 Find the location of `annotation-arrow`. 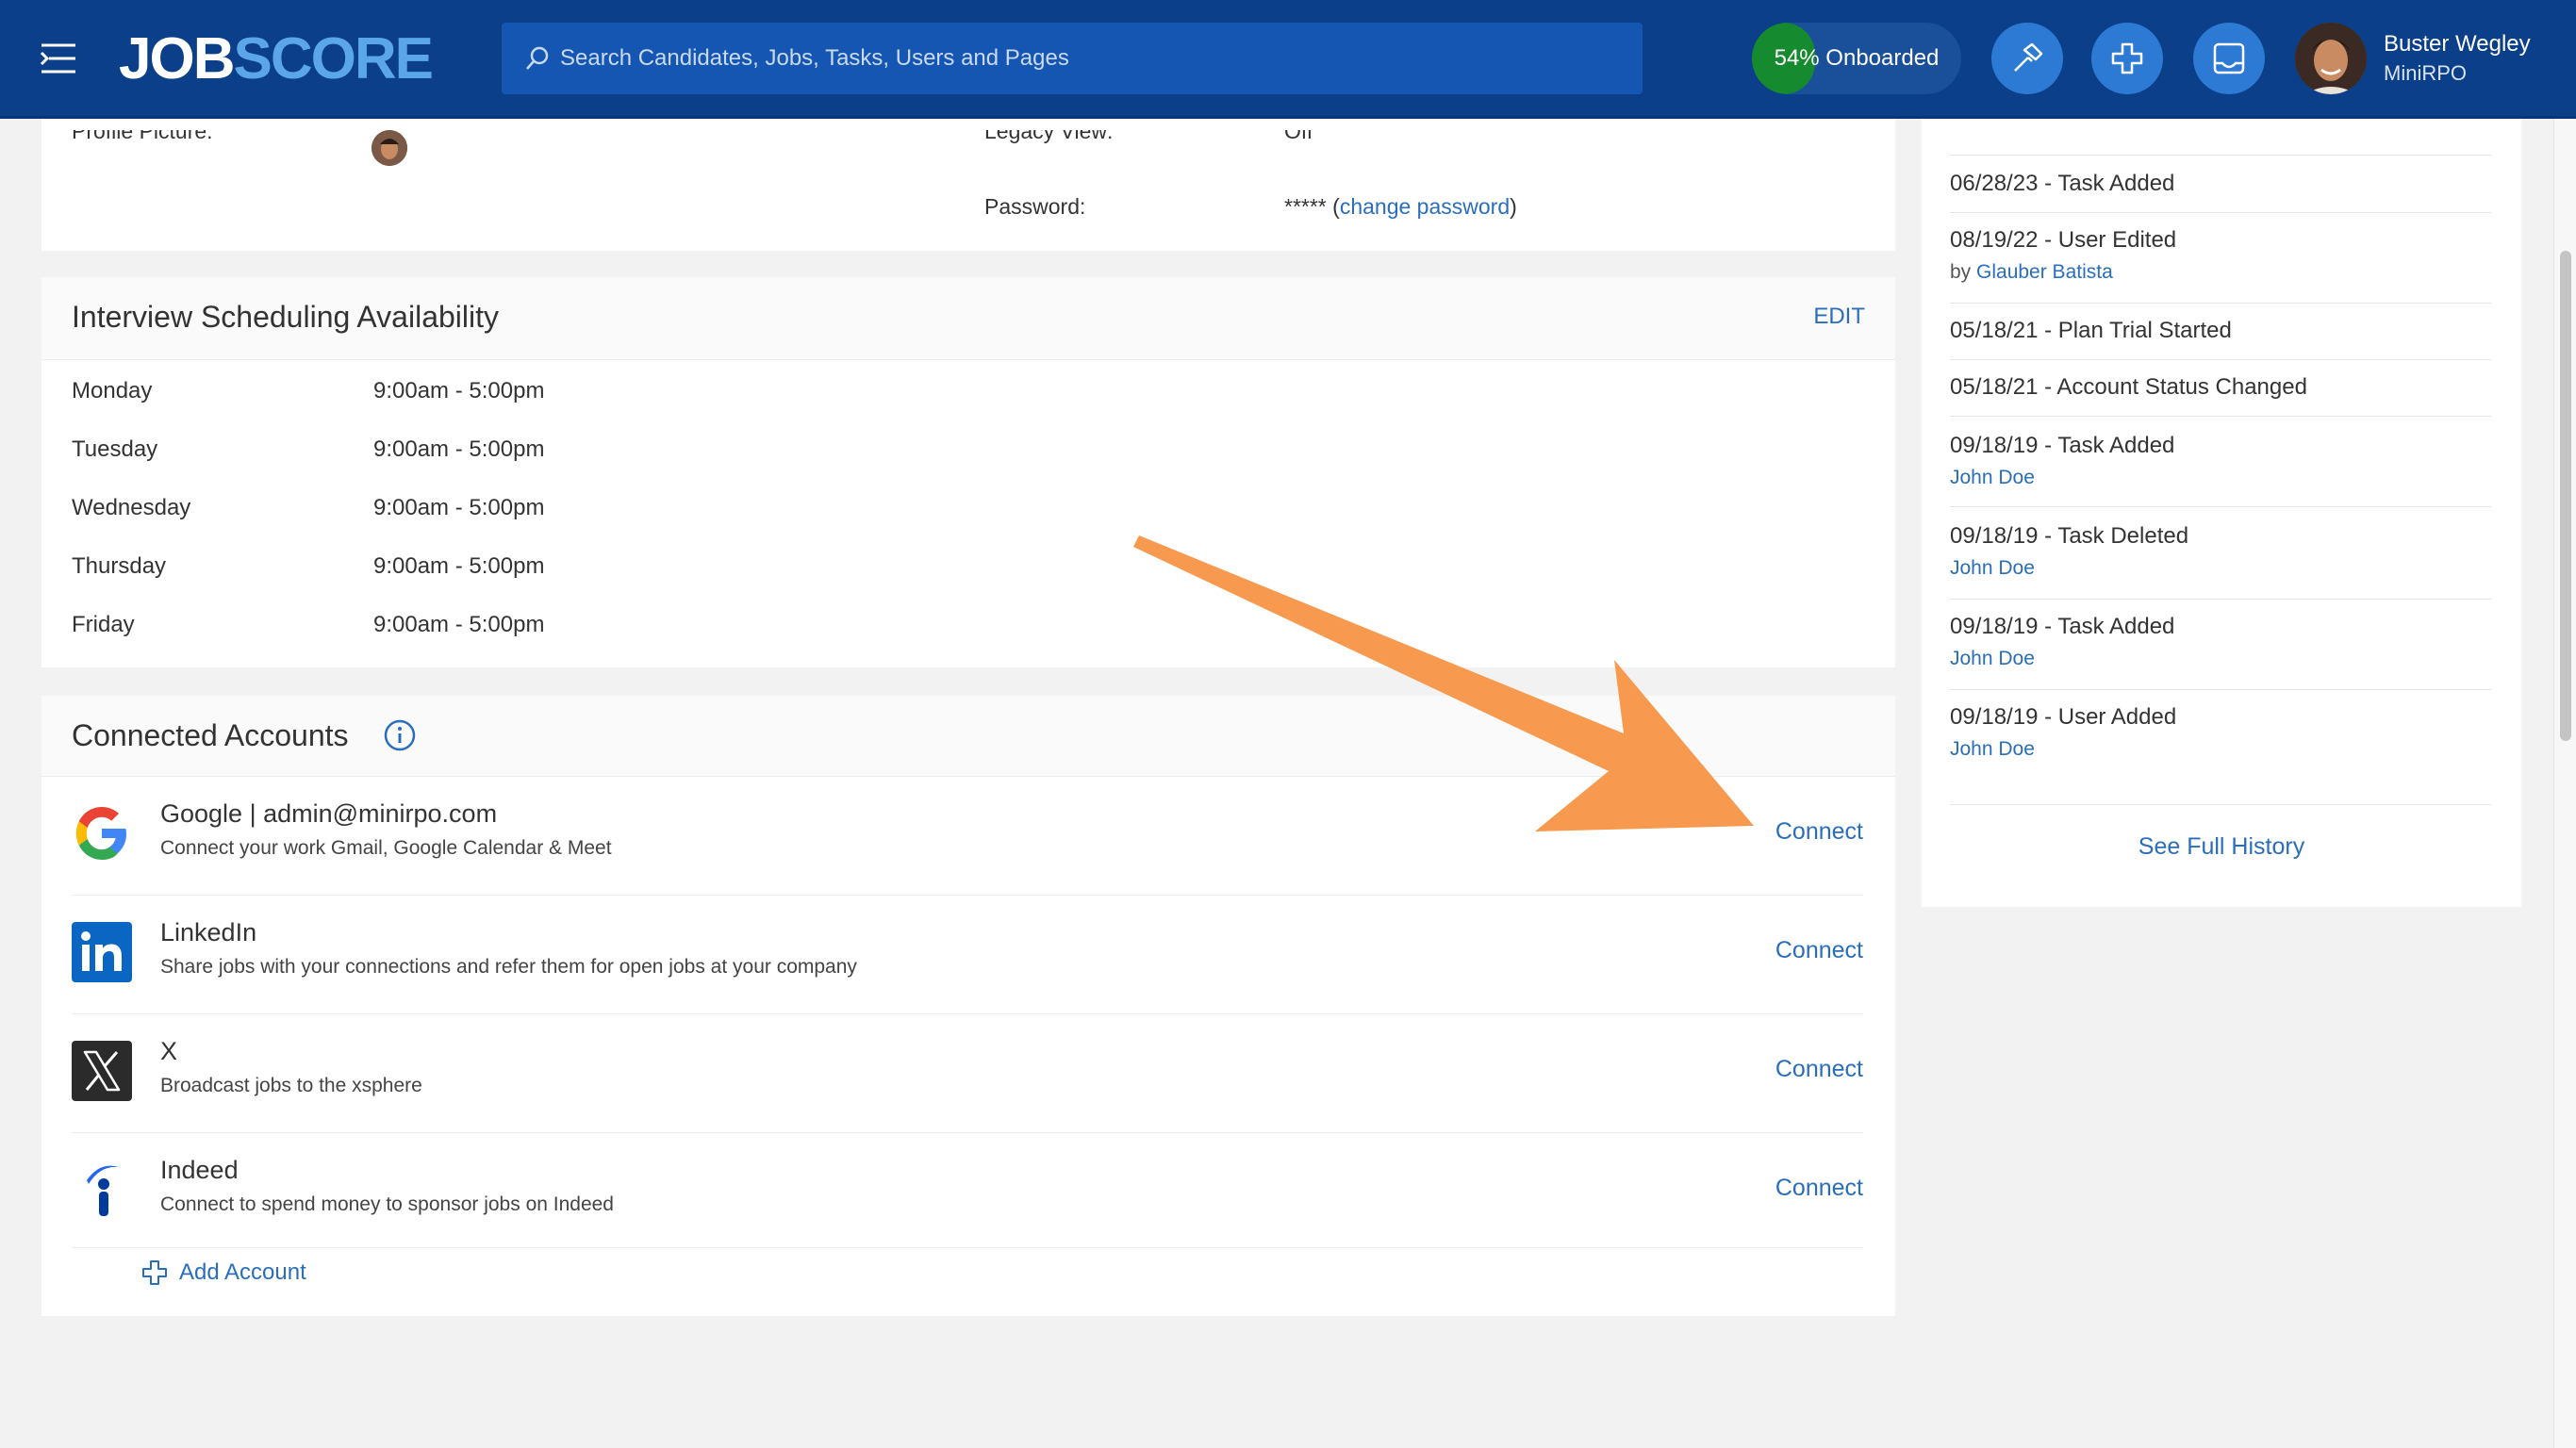

annotation-arrow is located at coordinates (1443, 683).